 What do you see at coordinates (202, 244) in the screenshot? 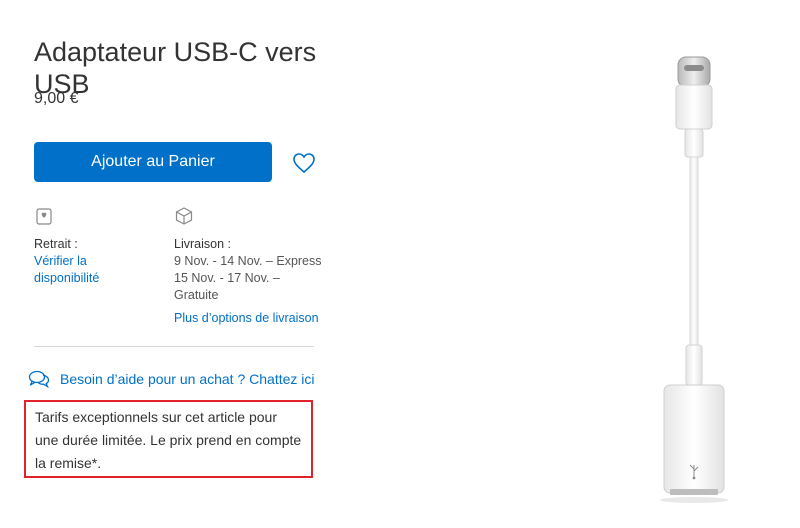
I see `delivery-label: Livraison :` at bounding box center [202, 244].